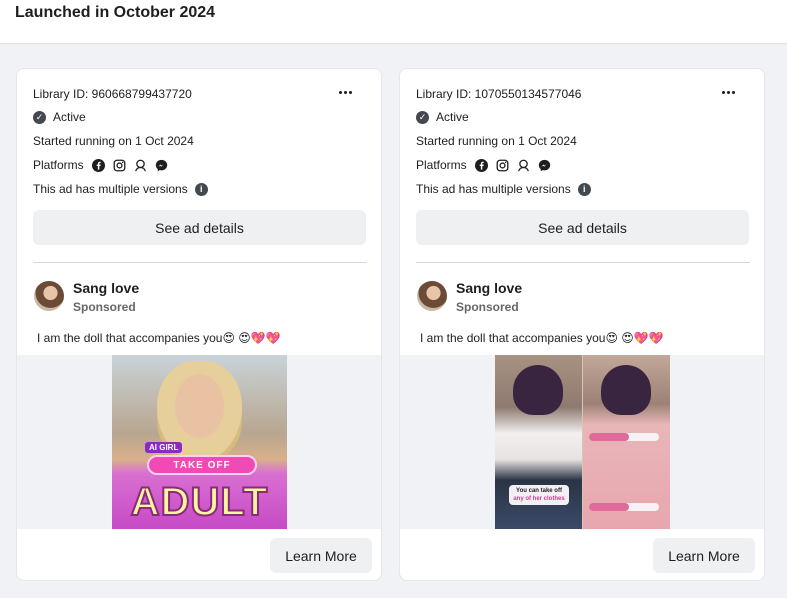 This screenshot has width=787, height=598. I want to click on ad-image: You can take off any of her clothes, so click(582, 442).